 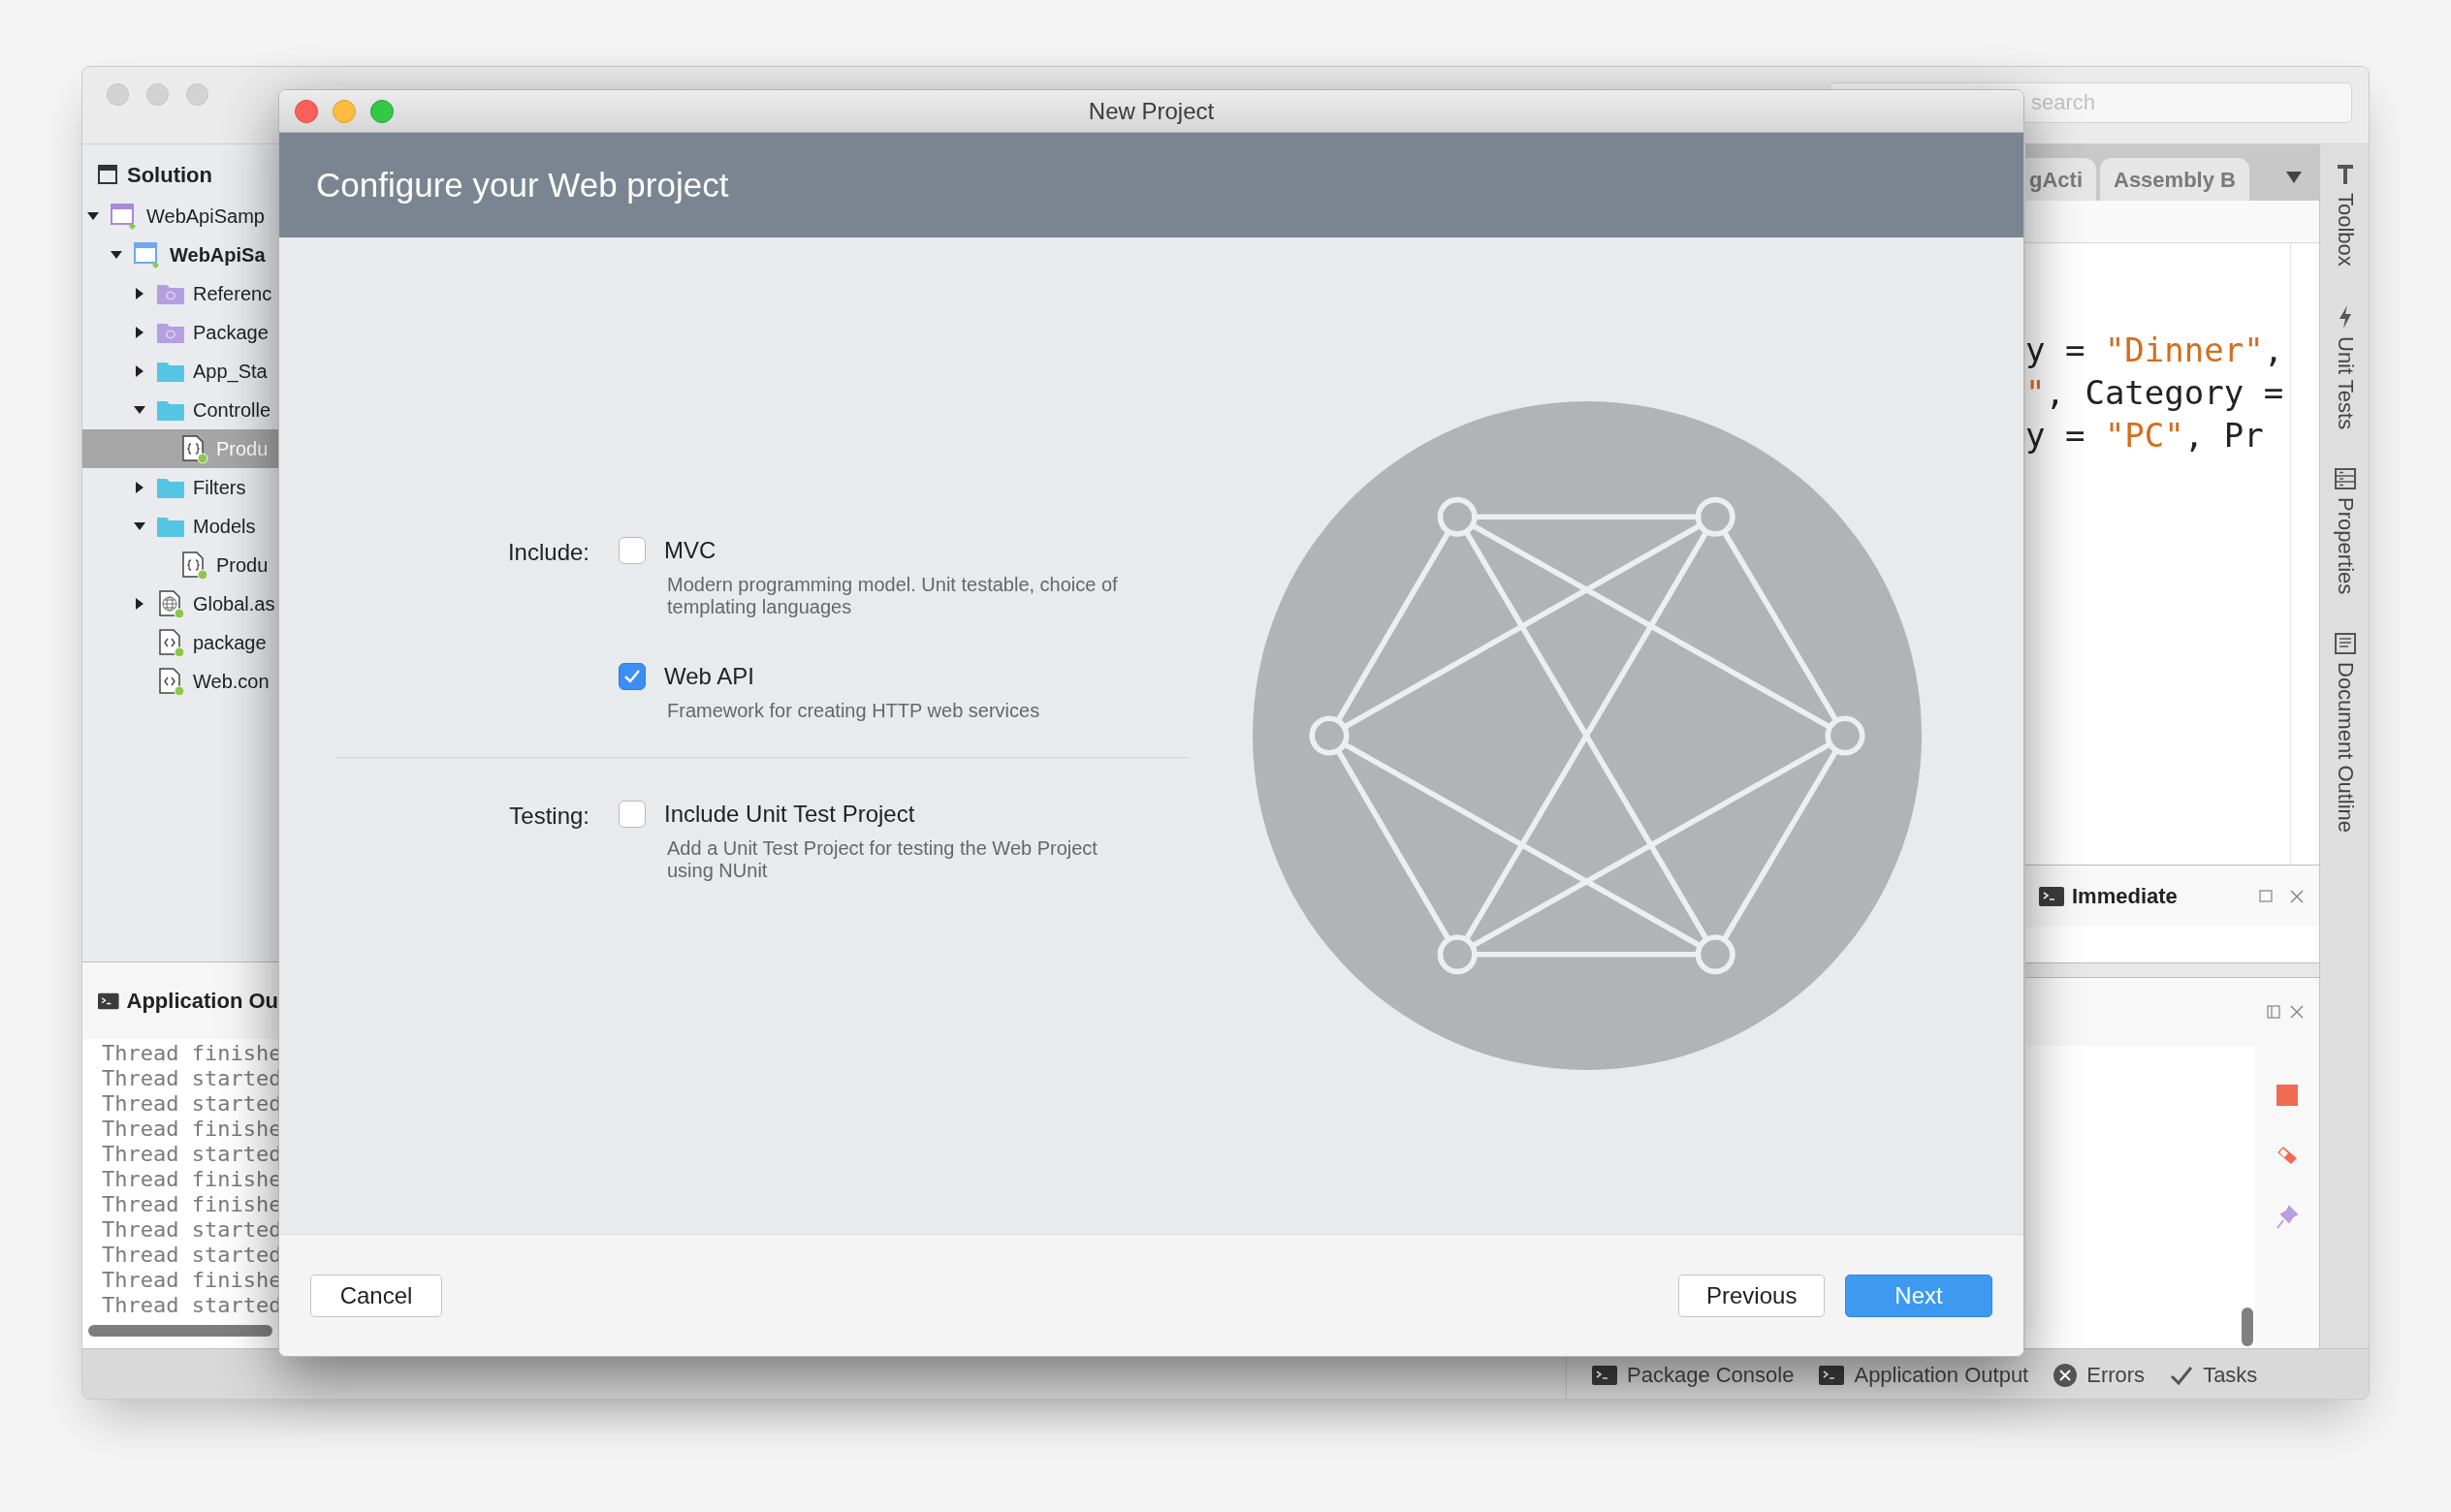 I want to click on checkbox-label: Web API, so click(x=709, y=677).